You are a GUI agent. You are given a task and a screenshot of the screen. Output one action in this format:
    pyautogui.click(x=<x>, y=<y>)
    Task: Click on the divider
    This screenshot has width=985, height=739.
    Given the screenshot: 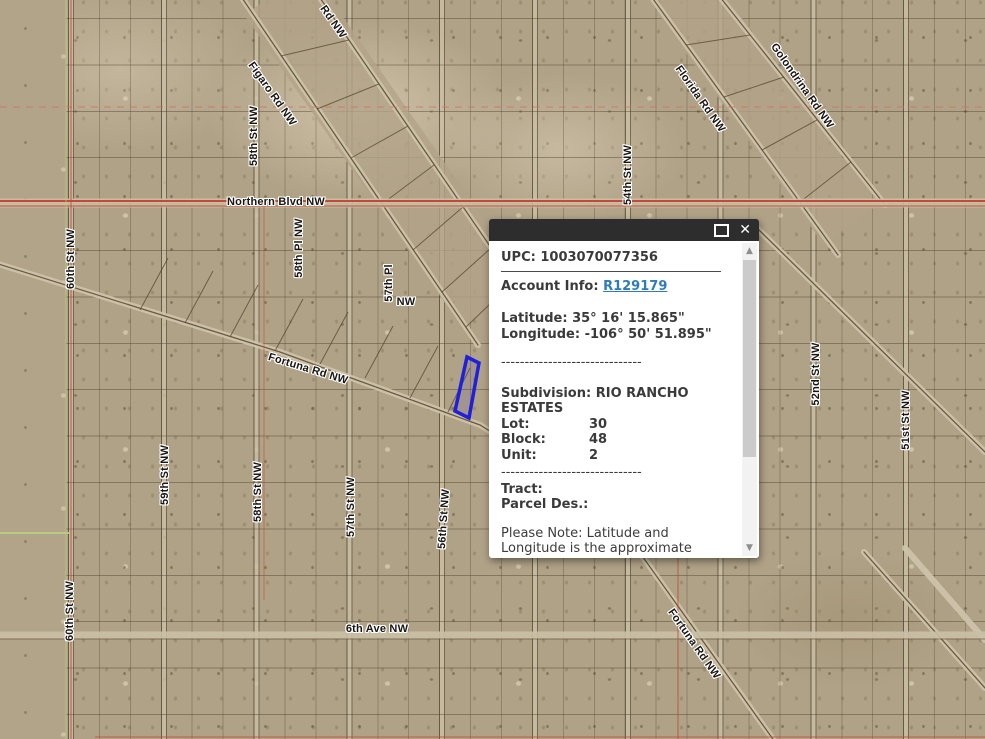 What is the action you would take?
    pyautogui.click(x=611, y=271)
    